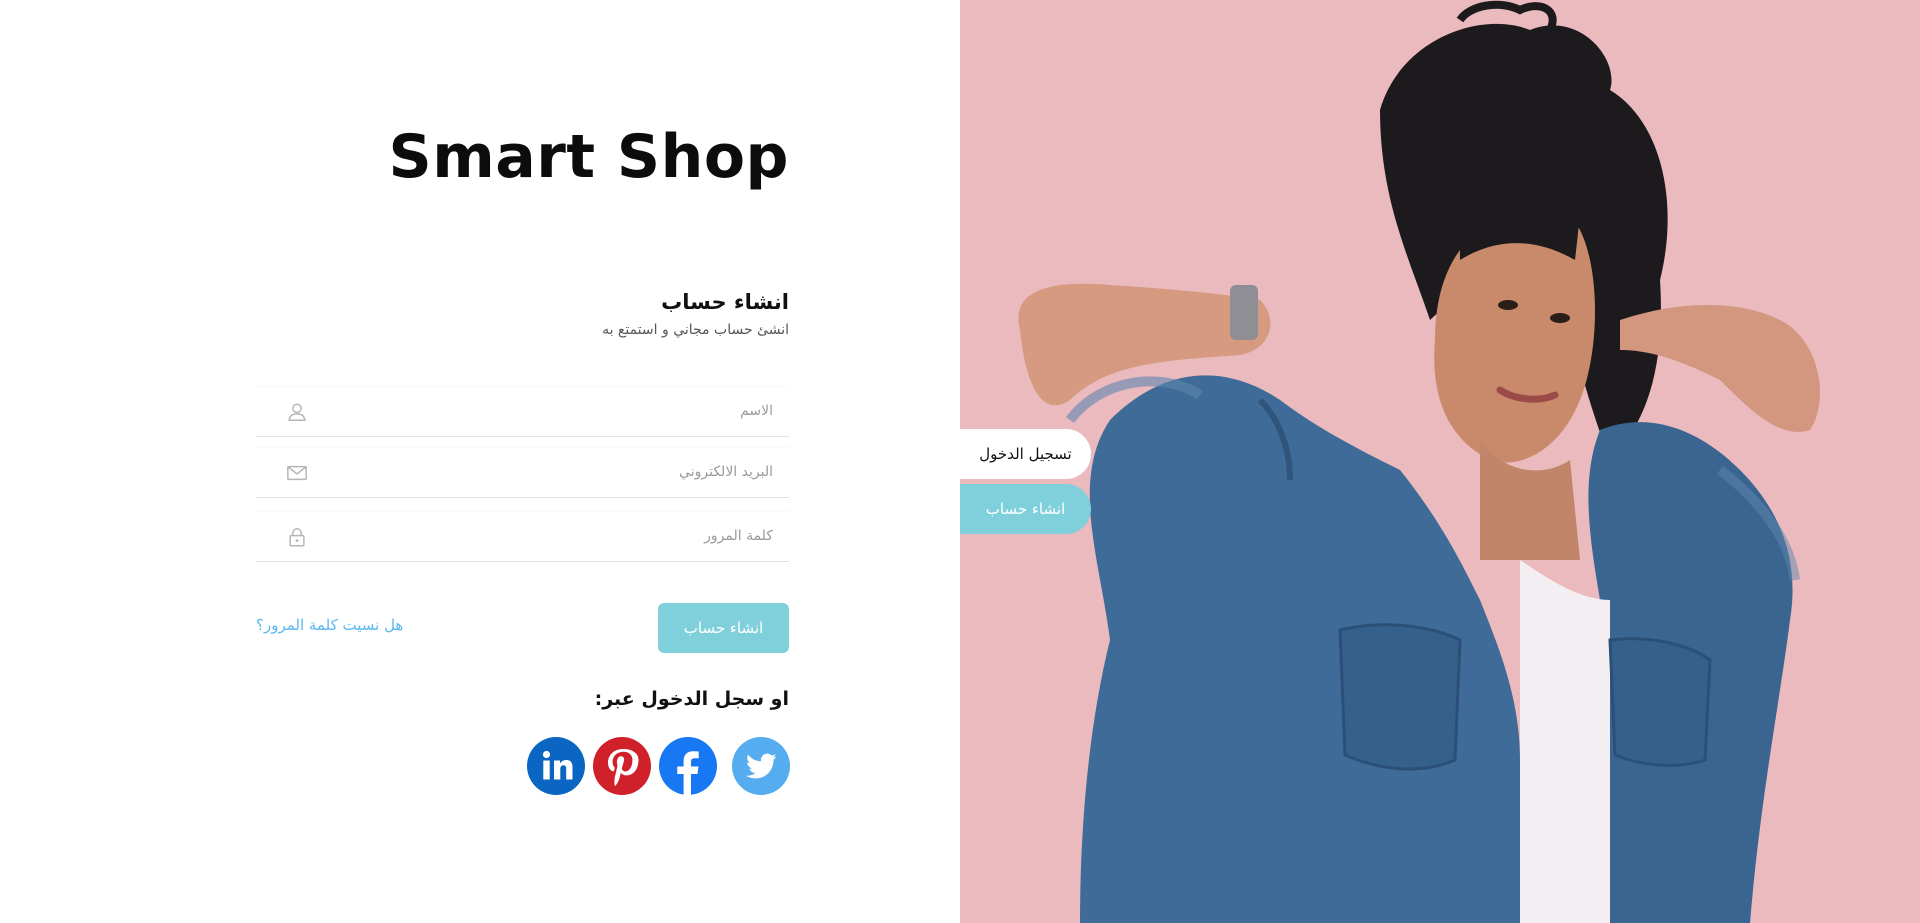 Image resolution: width=1920 pixels, height=923 pixels. I want to click on pinterest-button, so click(622, 766).